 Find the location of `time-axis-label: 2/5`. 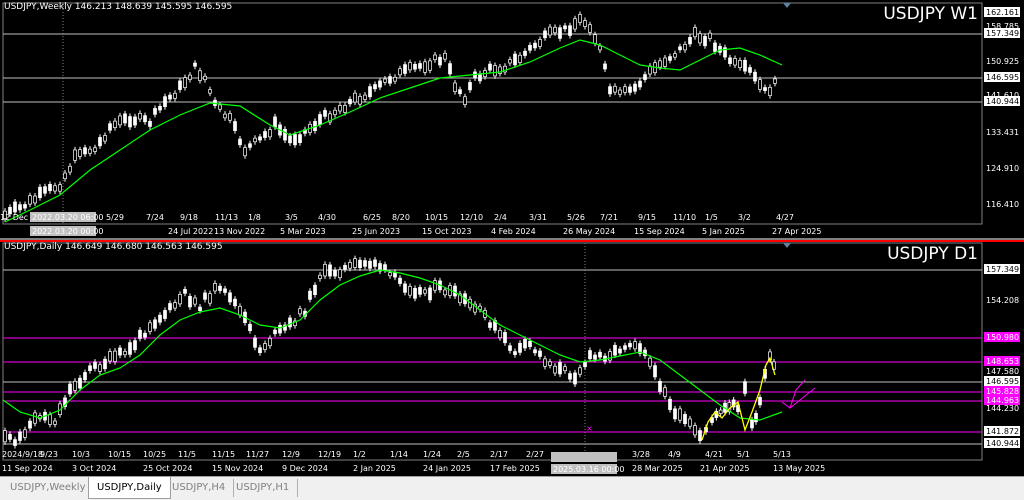

time-axis-label: 2/5 is located at coordinates (463, 454).